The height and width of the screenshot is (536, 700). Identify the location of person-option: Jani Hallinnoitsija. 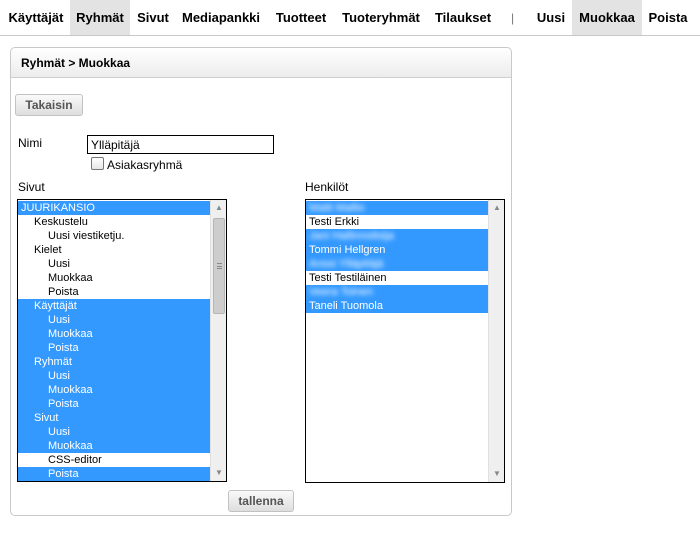
(397, 236).